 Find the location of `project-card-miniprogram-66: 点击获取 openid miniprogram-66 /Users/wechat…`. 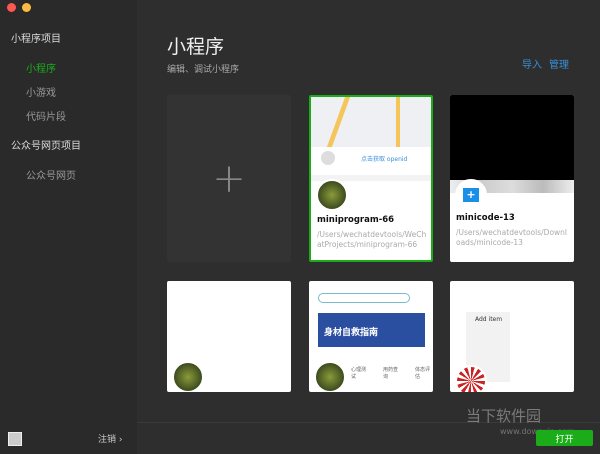

project-card-miniprogram-66: 点击获取 openid miniprogram-66 /Users/wechat… is located at coordinates (371, 178).